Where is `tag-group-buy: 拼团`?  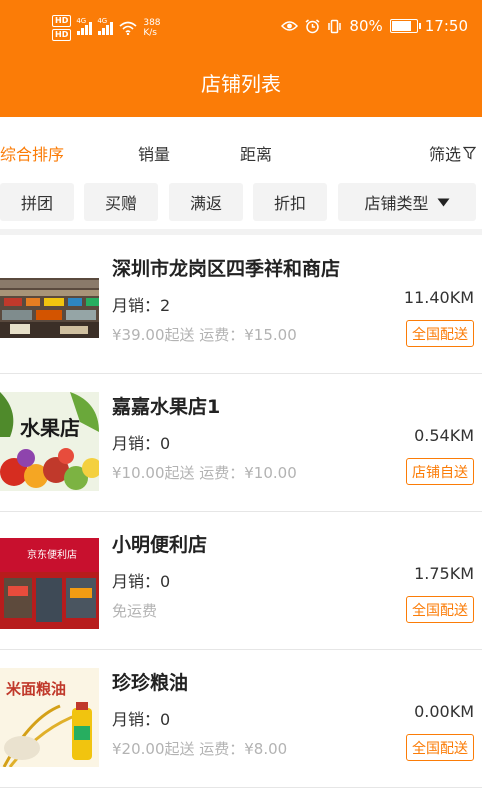 tag-group-buy: 拼团 is located at coordinates (37, 202).